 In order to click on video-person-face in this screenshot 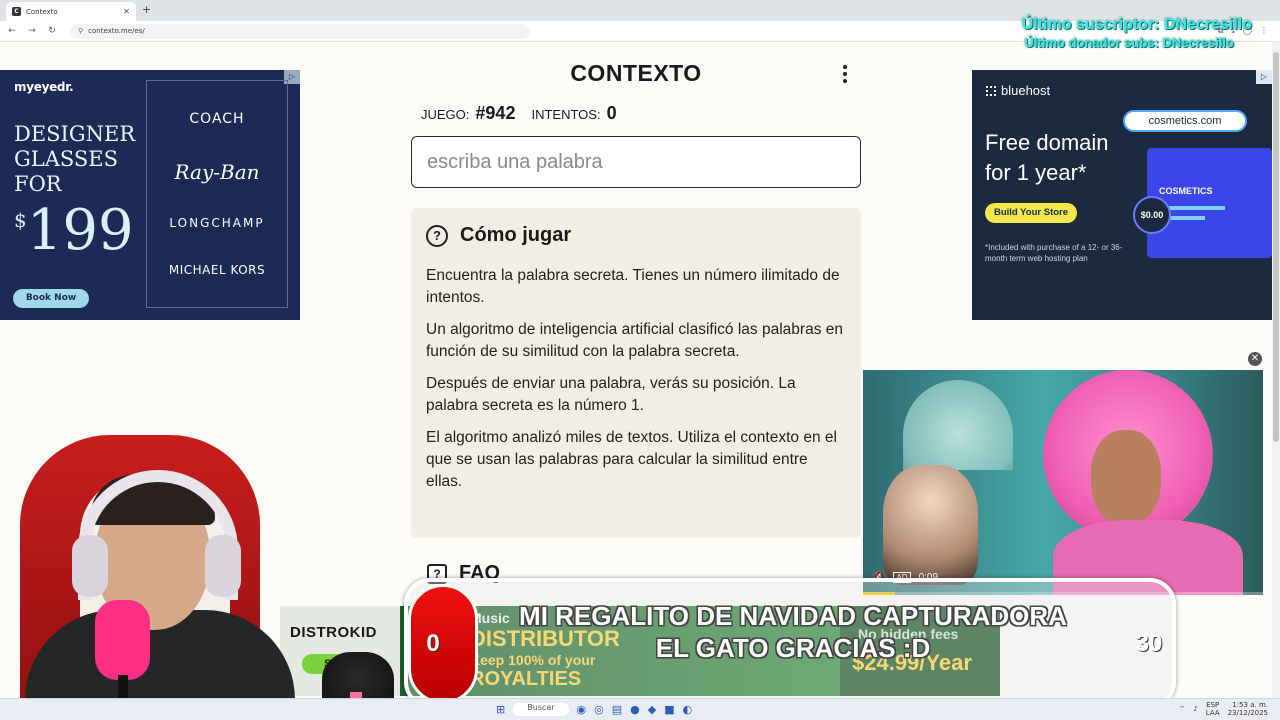, I will do `click(1126, 477)`.